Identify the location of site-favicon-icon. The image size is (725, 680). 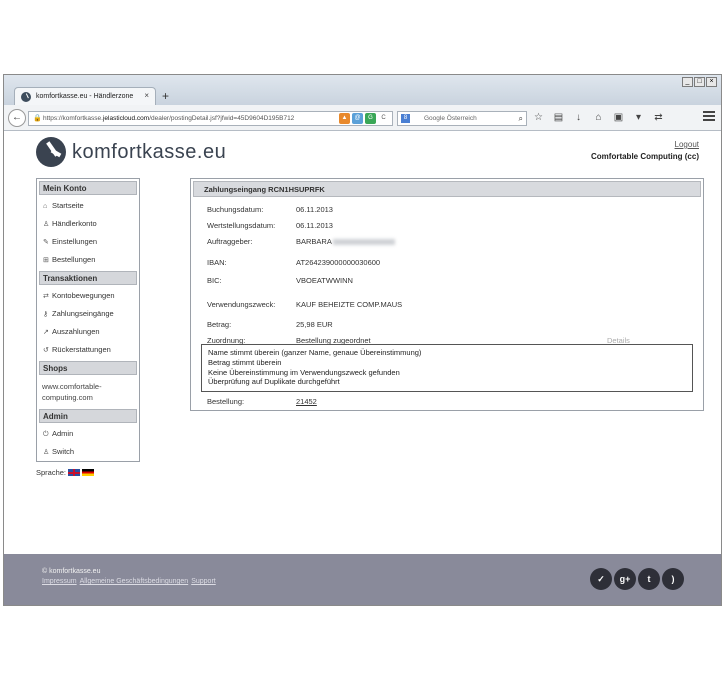
(26, 96).